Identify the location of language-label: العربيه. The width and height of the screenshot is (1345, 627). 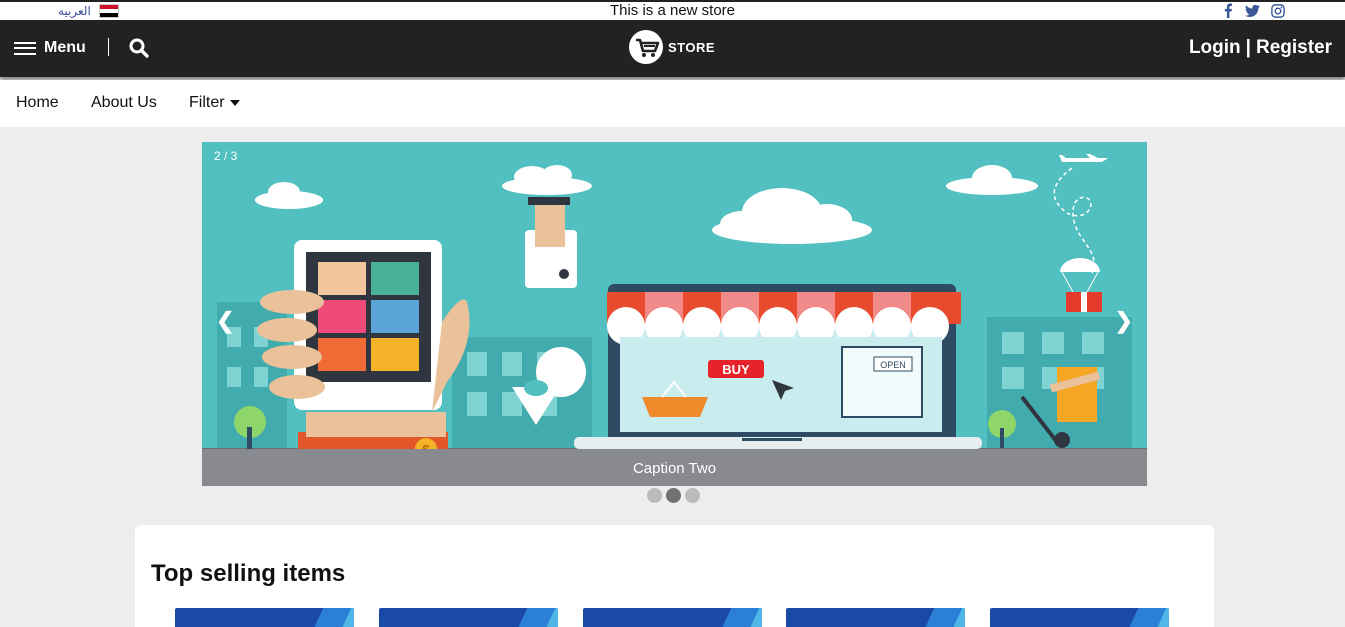
(74, 11).